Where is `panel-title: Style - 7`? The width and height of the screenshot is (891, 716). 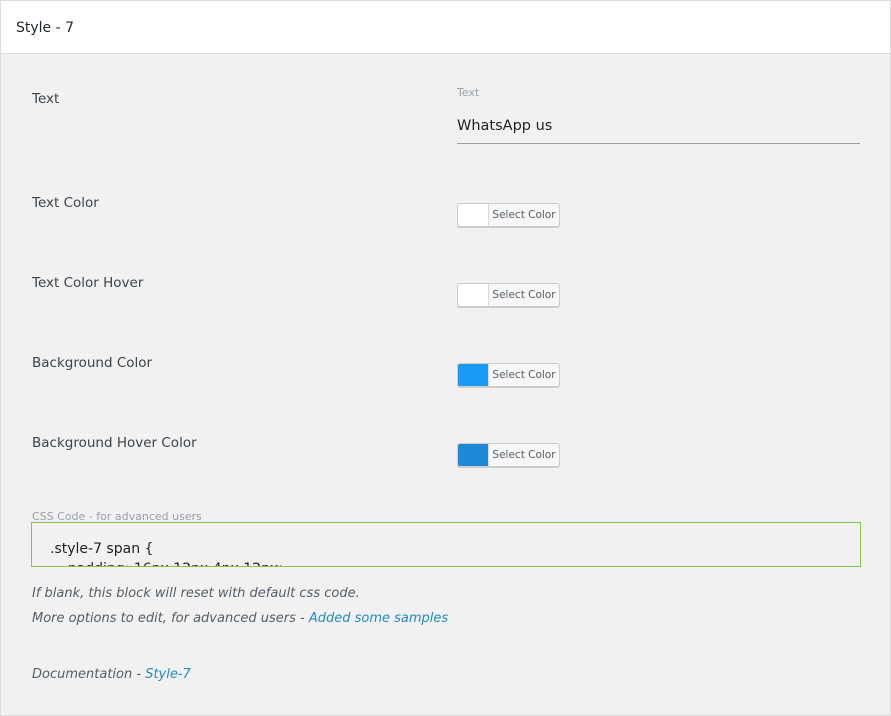 panel-title: Style - 7 is located at coordinates (45, 28).